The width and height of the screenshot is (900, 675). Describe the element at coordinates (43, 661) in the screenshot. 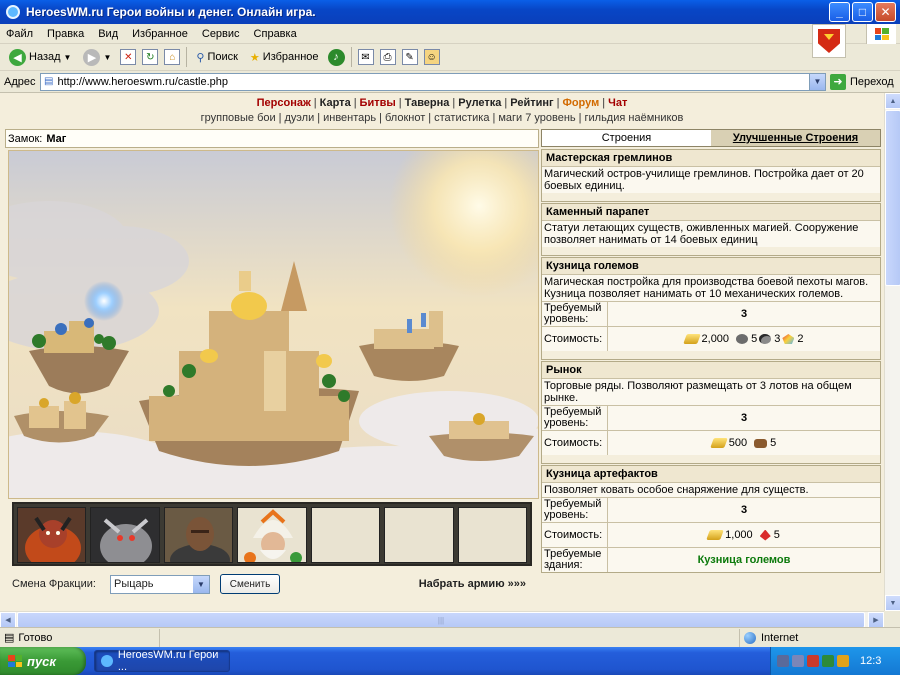

I see `start-button: пуск` at that location.